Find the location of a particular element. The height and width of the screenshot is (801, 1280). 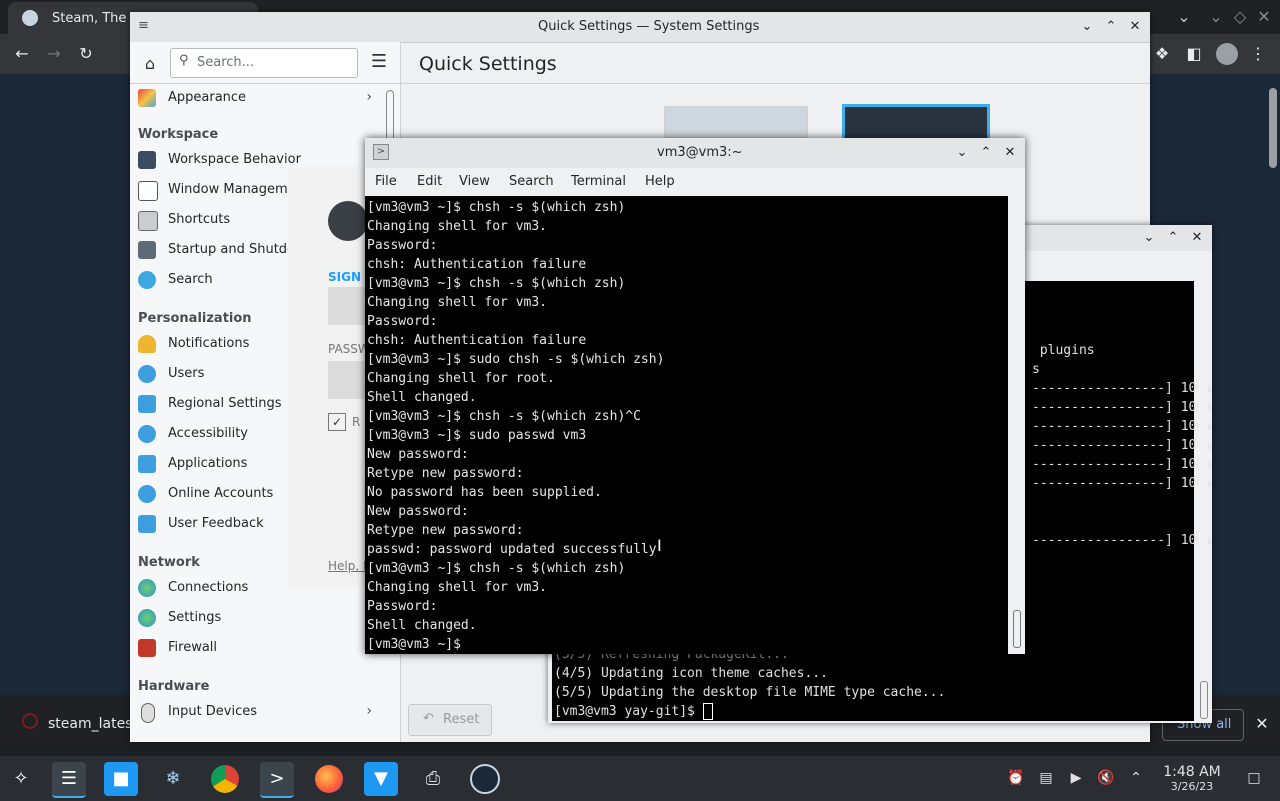

terminal-titlebar: > vm3@vm3:~ ⌄ ⌃ ✕ is located at coordinates (695, 153).